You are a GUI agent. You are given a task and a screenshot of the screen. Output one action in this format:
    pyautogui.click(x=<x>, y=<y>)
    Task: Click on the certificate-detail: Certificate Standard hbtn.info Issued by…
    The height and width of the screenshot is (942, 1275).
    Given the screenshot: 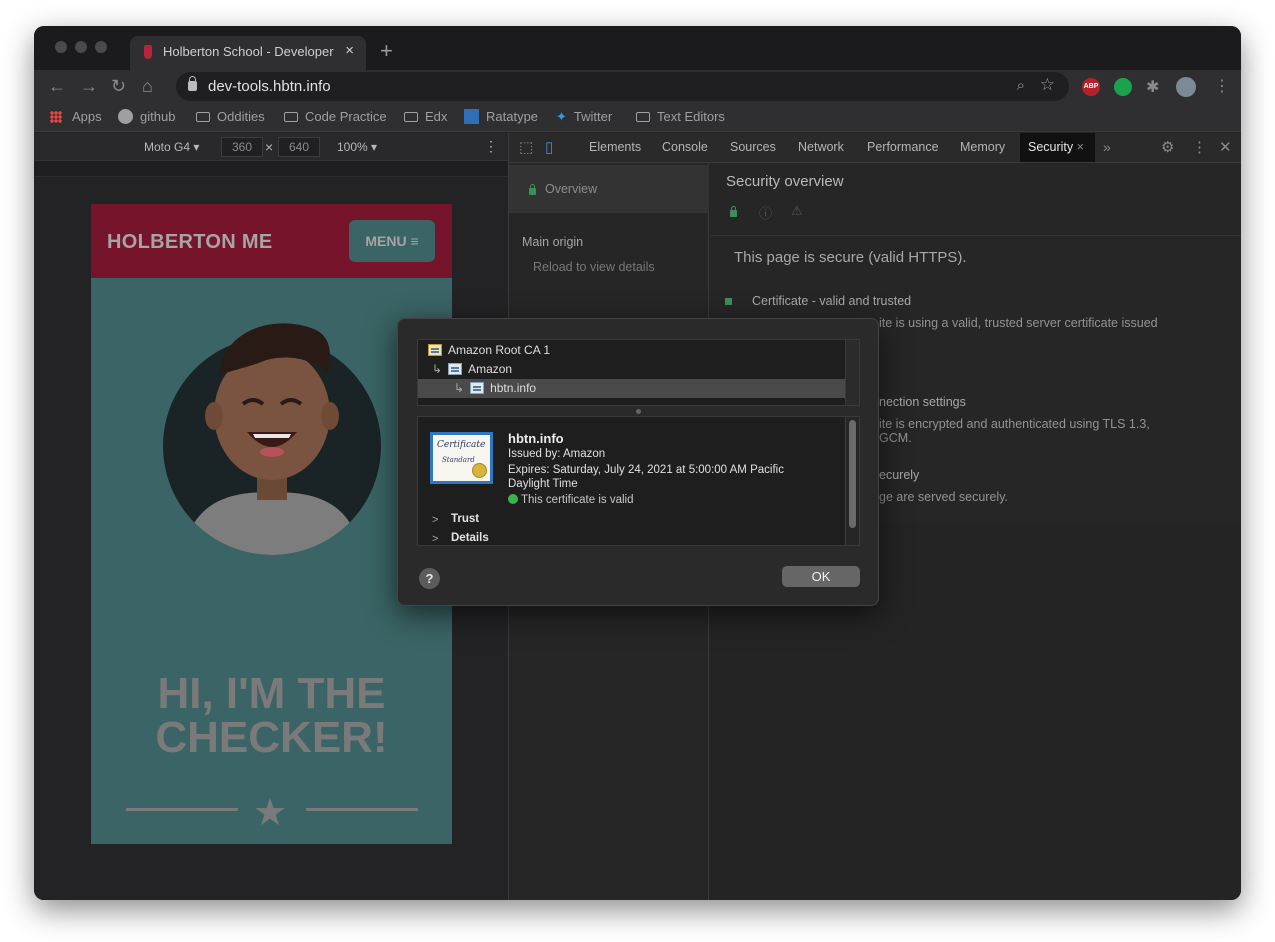 What is the action you would take?
    pyautogui.click(x=638, y=481)
    